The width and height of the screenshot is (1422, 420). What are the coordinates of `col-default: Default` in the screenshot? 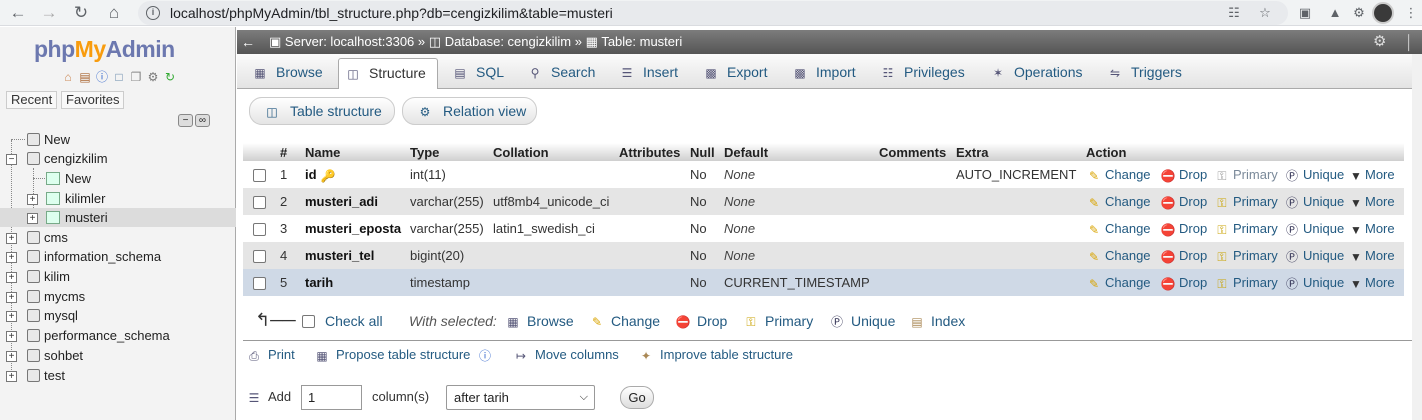 It's located at (746, 153).